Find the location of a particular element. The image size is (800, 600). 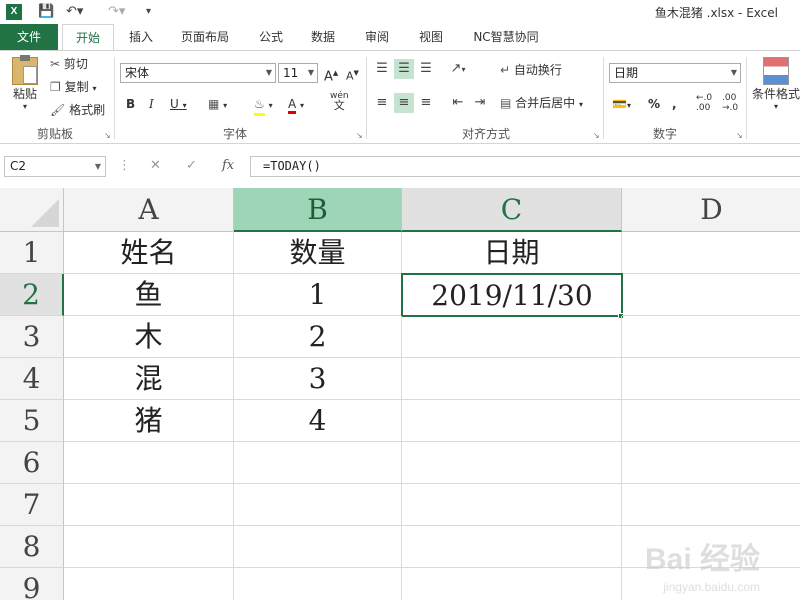

tab-data: 数据 is located at coordinates (323, 37).